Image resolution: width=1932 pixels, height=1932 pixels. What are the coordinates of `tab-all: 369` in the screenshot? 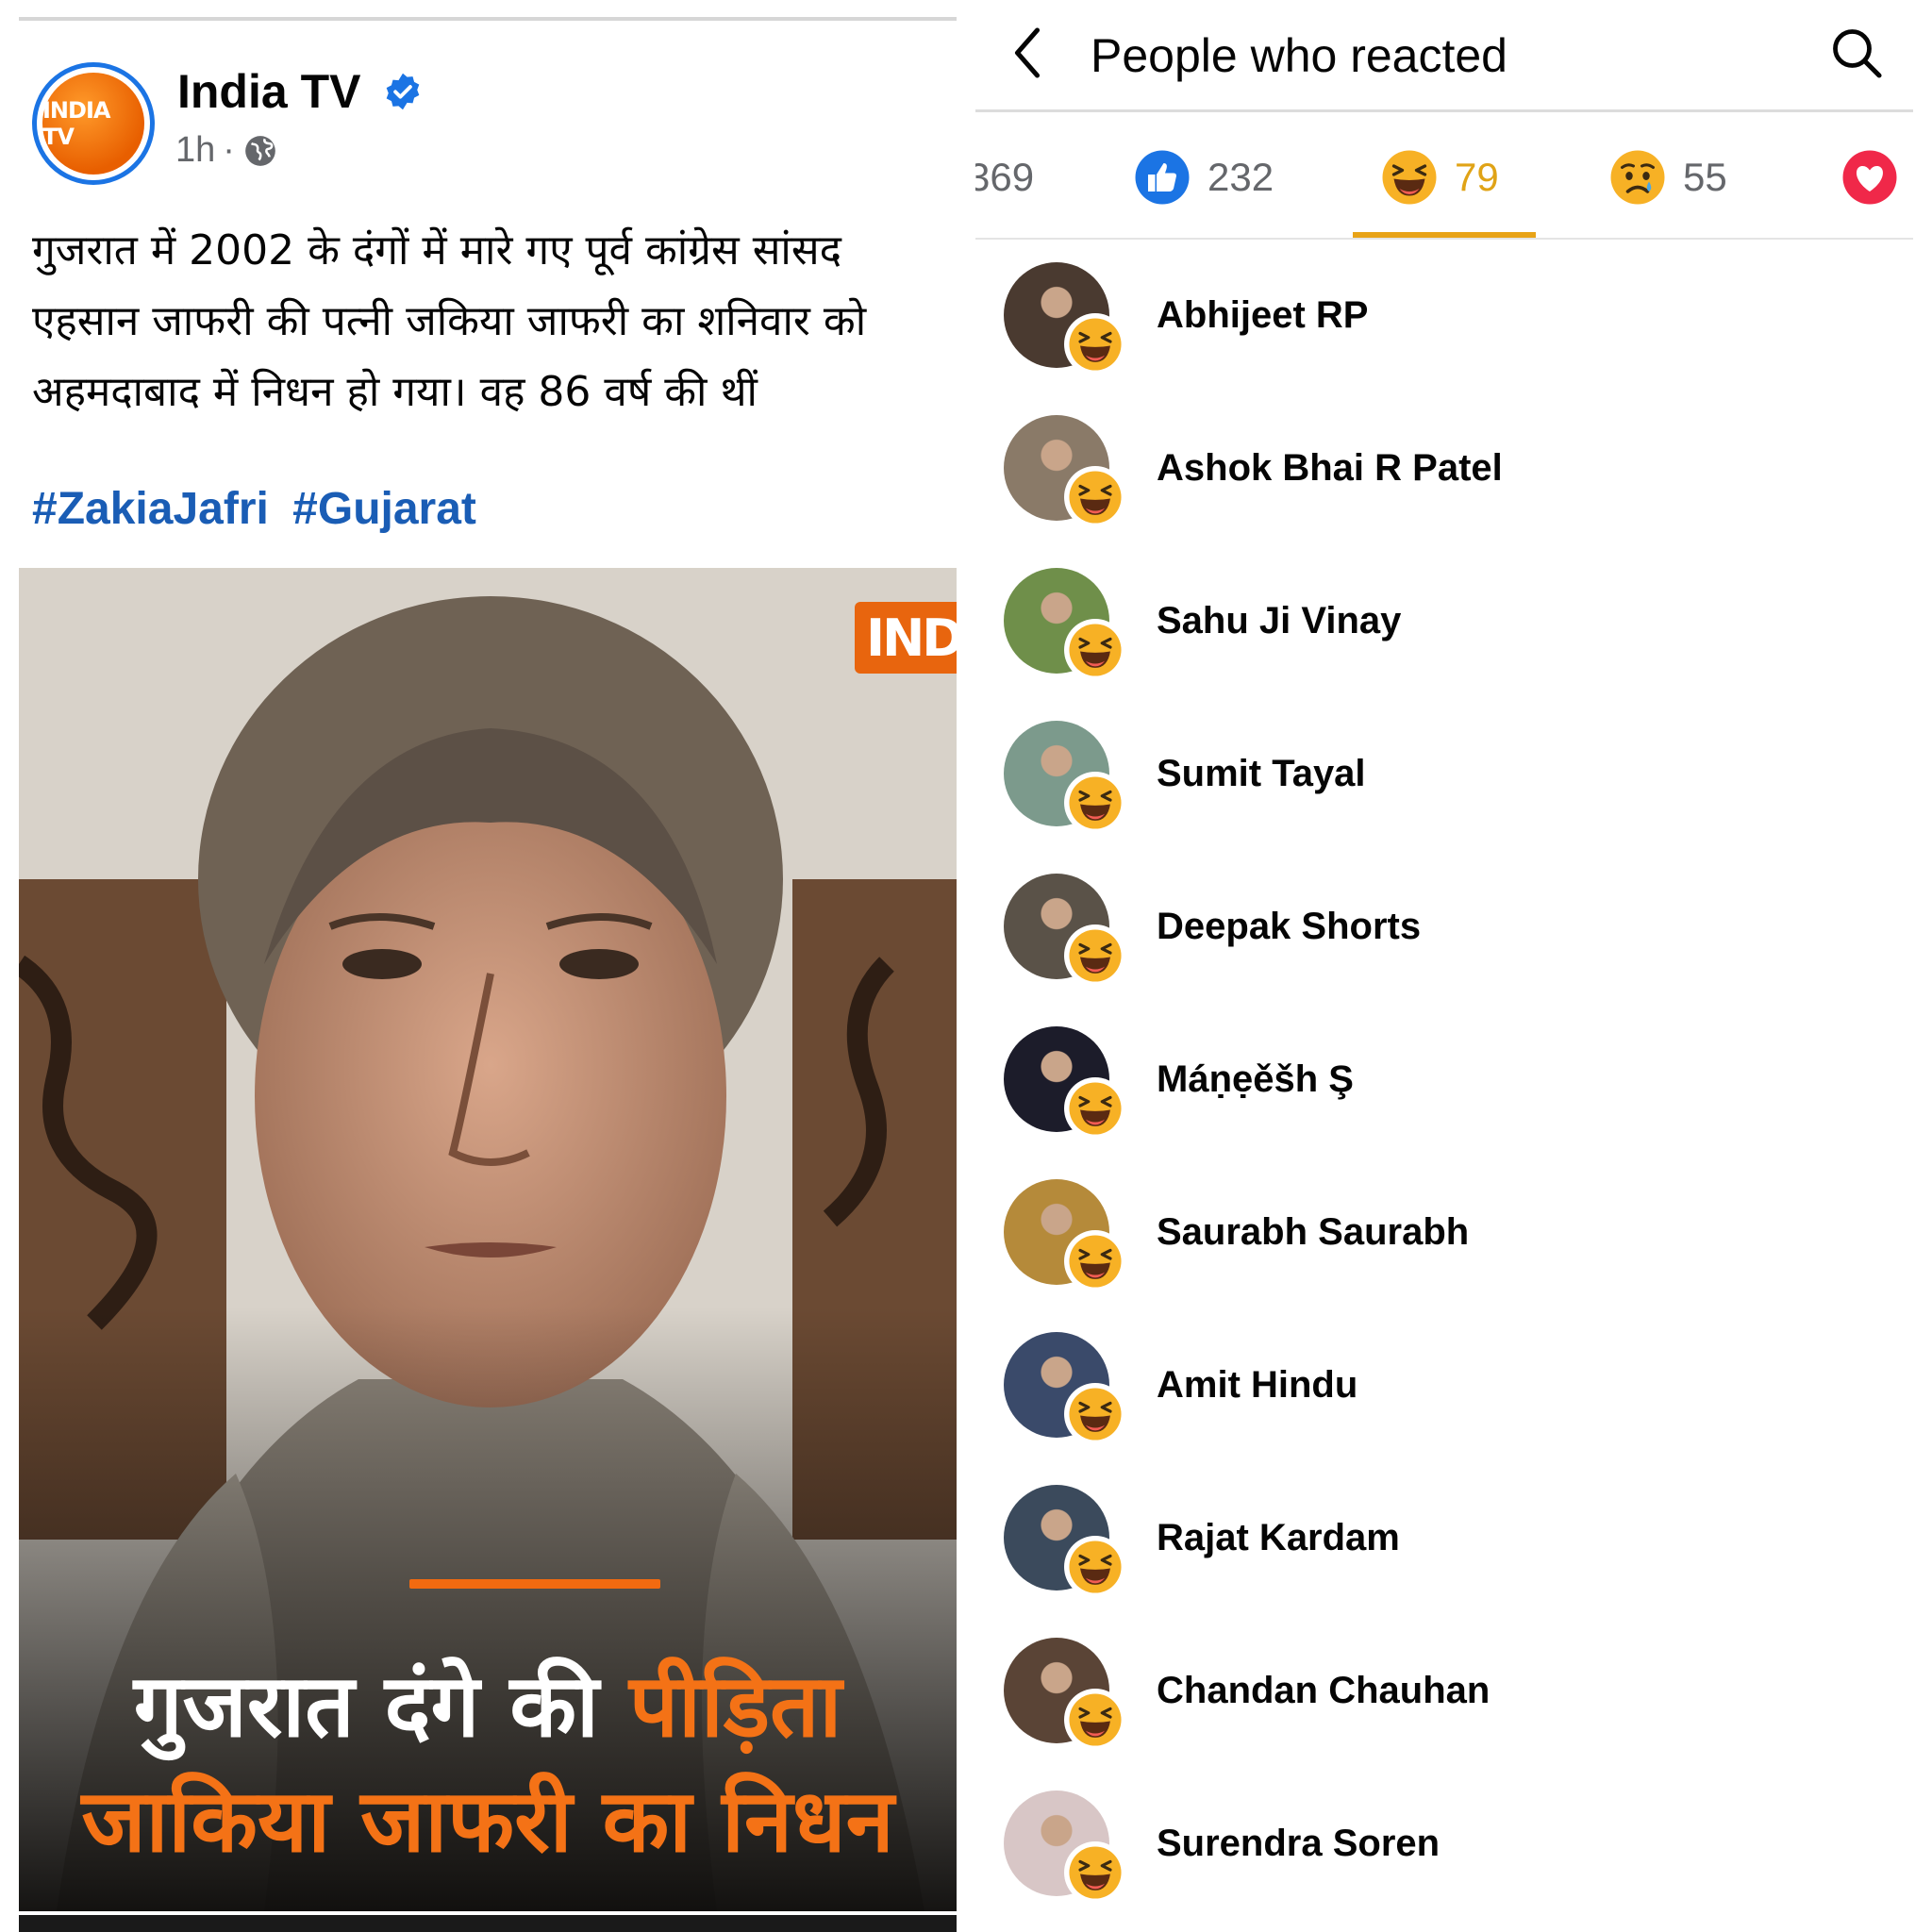 It's located at (1005, 178).